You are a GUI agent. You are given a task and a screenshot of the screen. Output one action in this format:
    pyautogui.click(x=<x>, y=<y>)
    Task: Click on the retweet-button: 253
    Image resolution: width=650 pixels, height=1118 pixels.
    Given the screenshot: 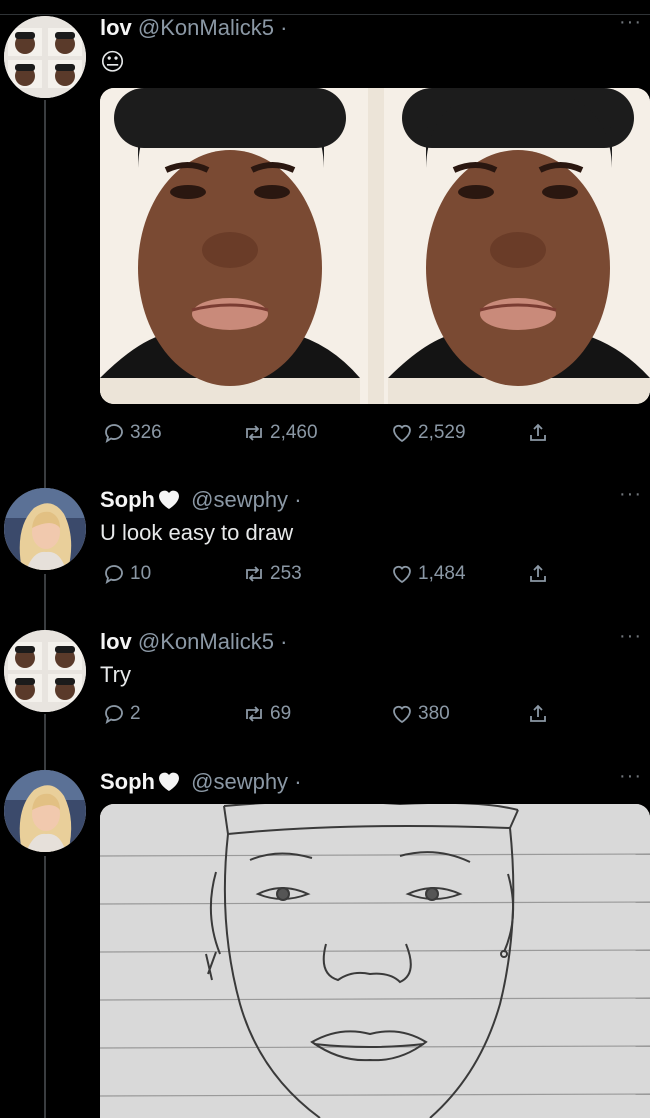 What is the action you would take?
    pyautogui.click(x=272, y=574)
    